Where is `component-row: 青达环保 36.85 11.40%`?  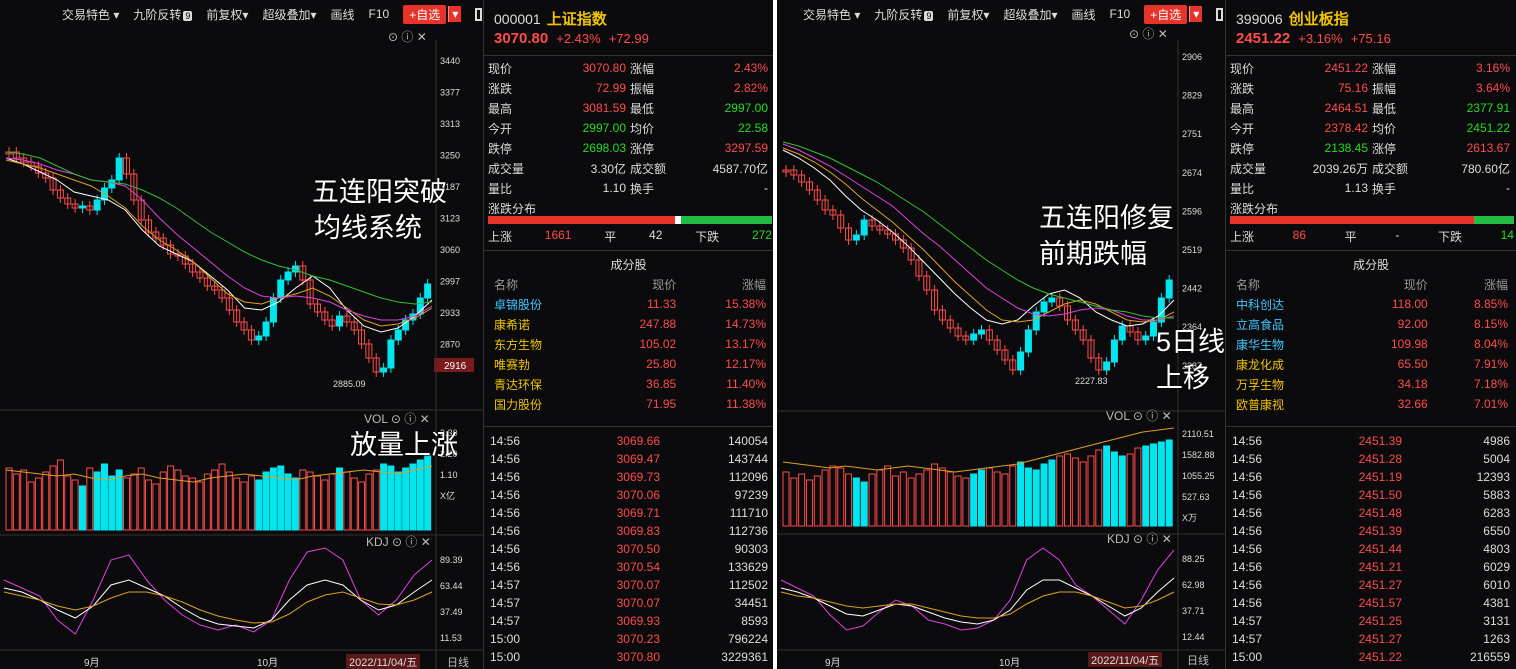
component-row: 青达环保 36.85 11.40% is located at coordinates (630, 384).